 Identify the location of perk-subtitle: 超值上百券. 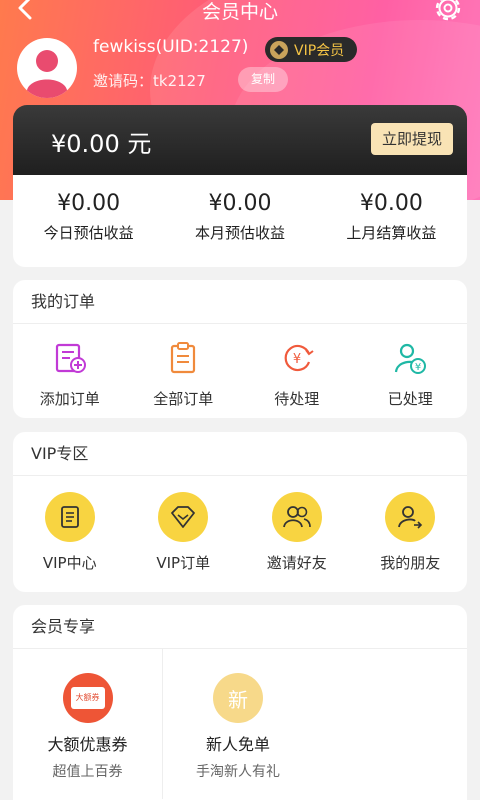
(87, 772).